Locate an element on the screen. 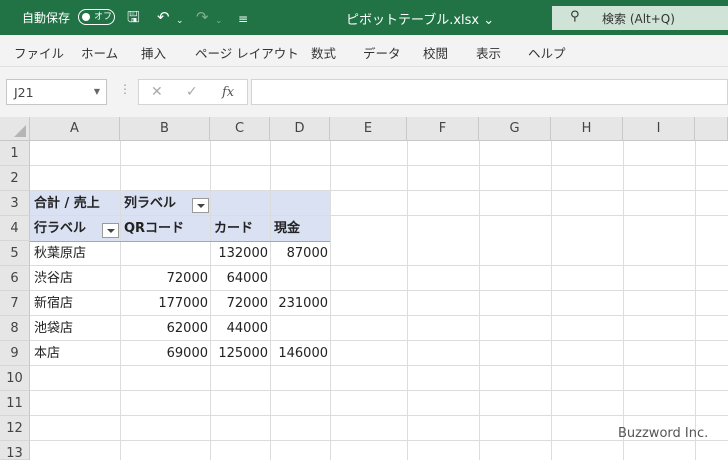  cell-a5: 秋葉原店 is located at coordinates (77, 253).